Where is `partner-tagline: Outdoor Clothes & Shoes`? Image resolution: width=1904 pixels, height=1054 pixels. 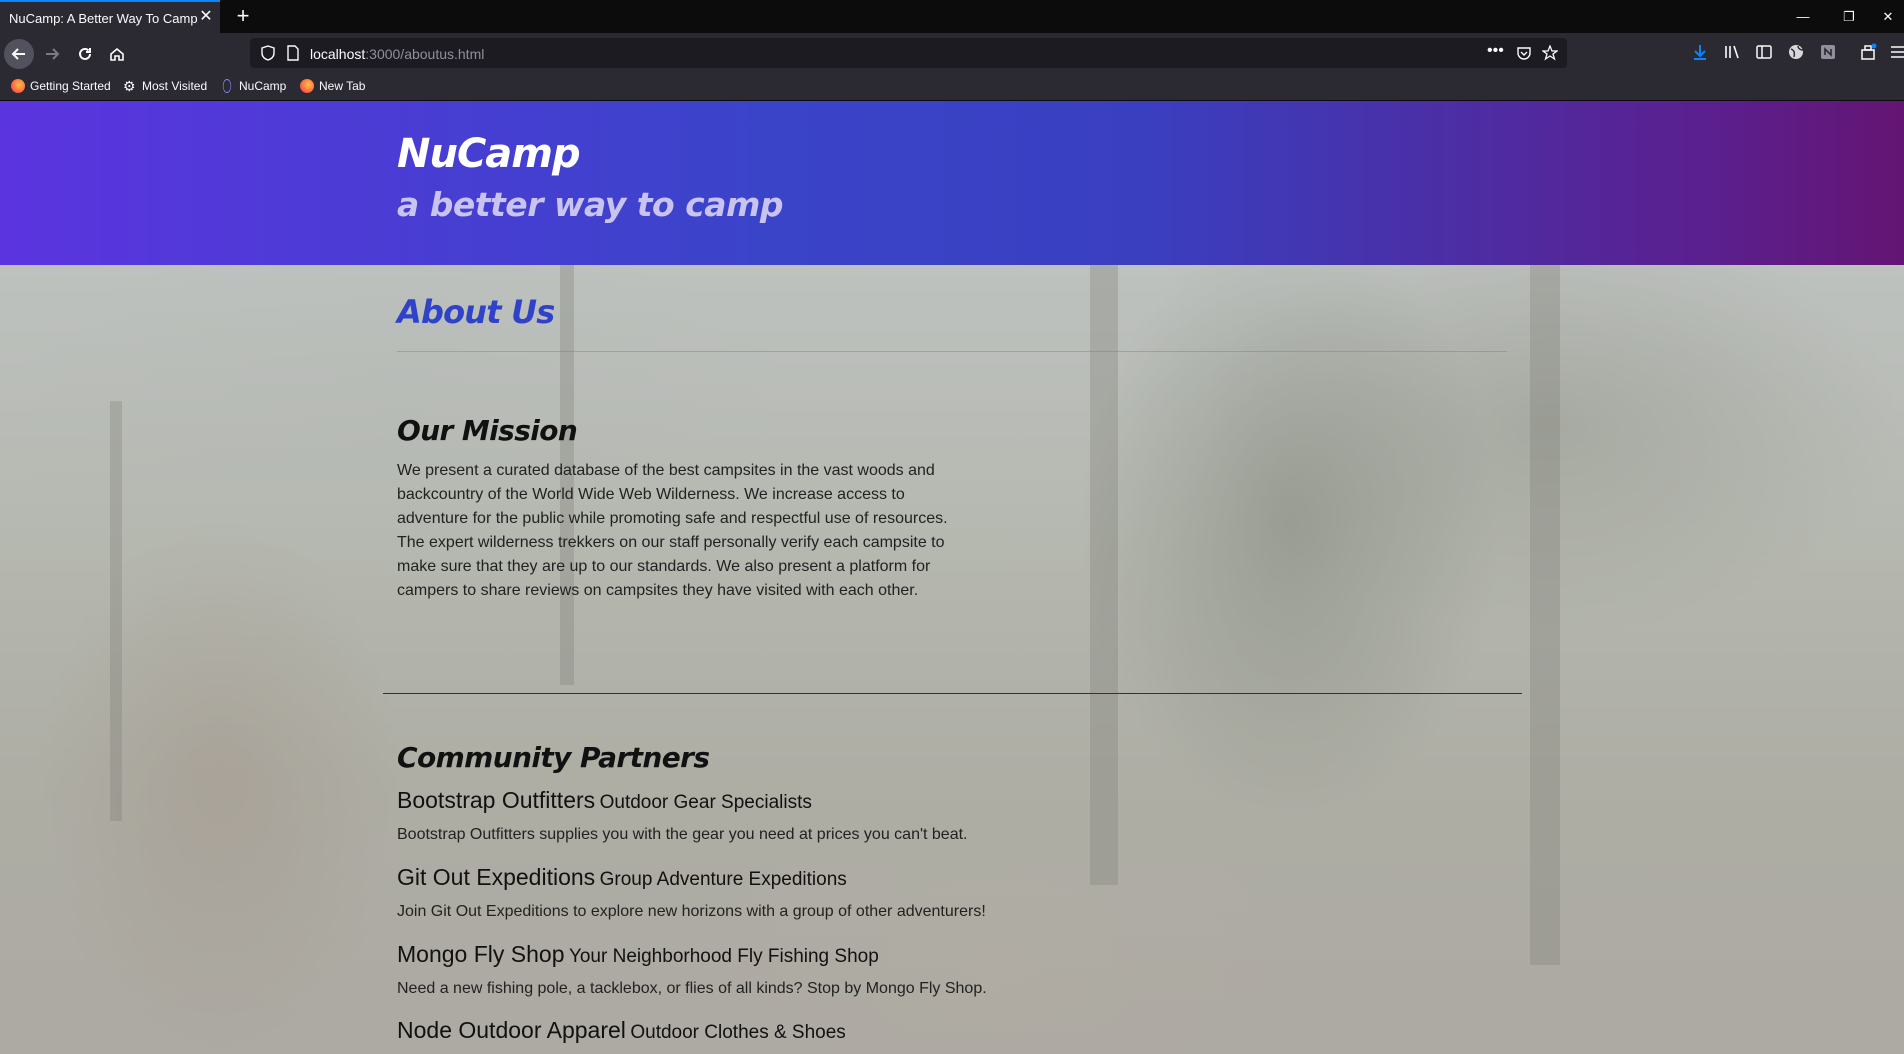 partner-tagline: Outdoor Clothes & Shoes is located at coordinates (738, 1032).